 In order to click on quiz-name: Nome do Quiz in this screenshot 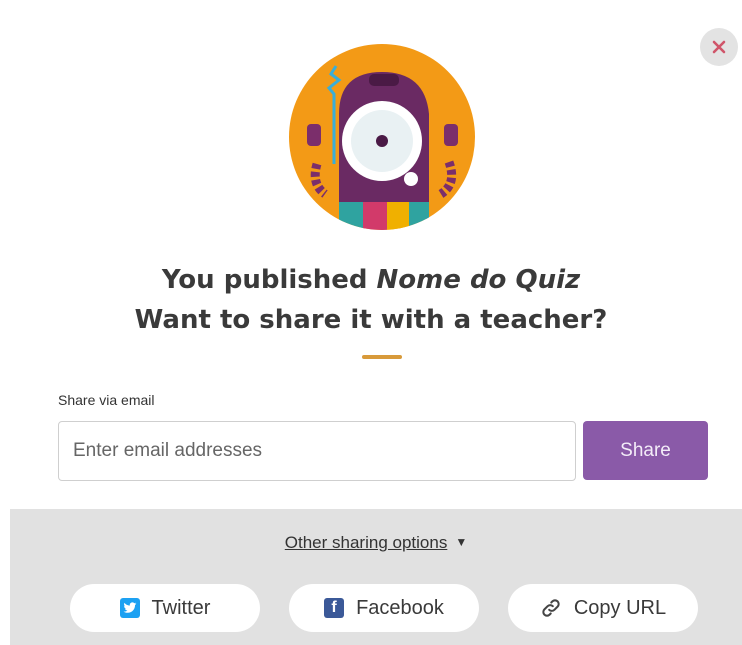, I will do `click(478, 280)`.